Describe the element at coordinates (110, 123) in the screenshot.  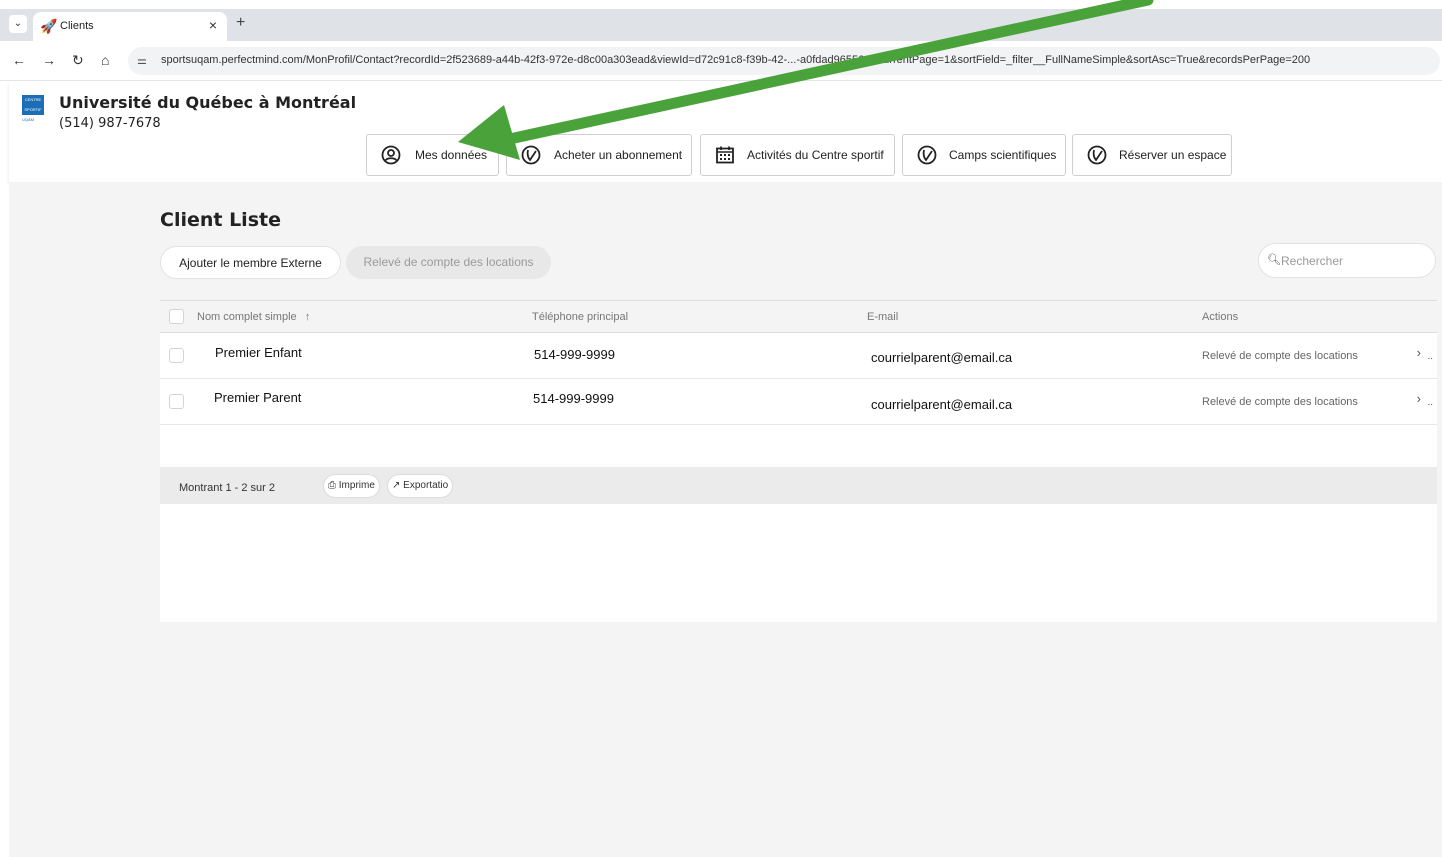
I see `organization-phone: (514) 987-7678` at that location.